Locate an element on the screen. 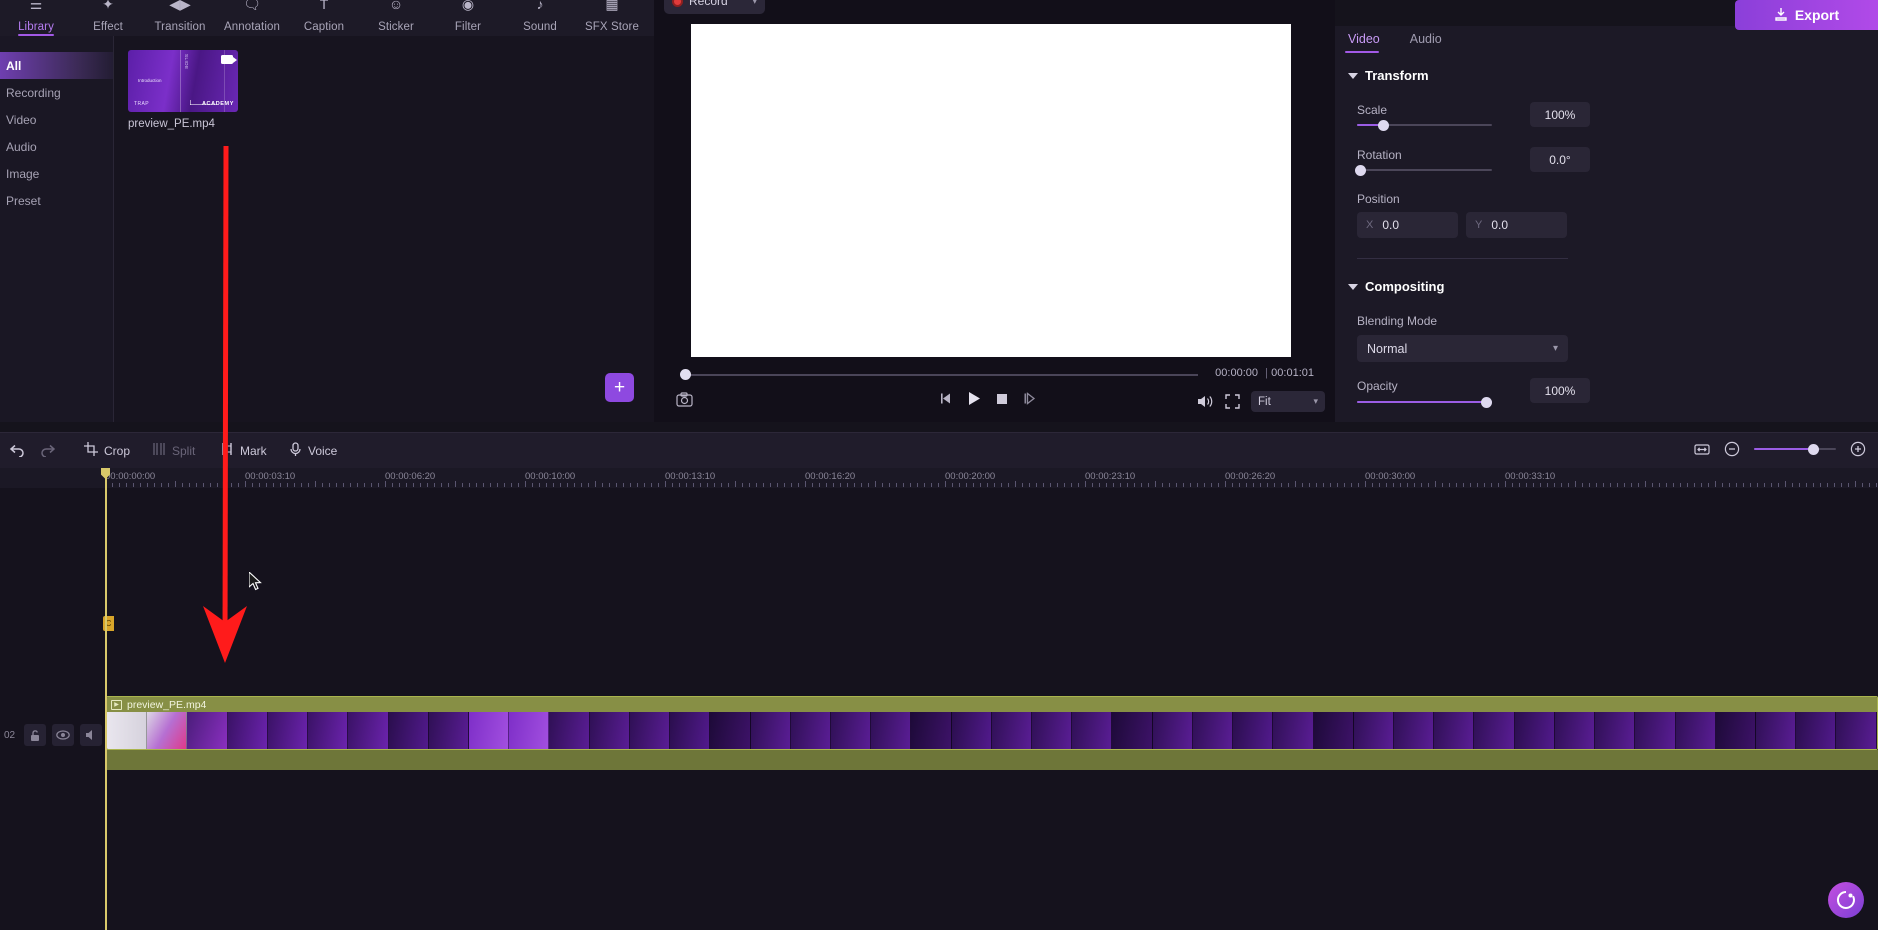 The width and height of the screenshot is (1878, 930). crop-button: Crop is located at coordinates (107, 450).